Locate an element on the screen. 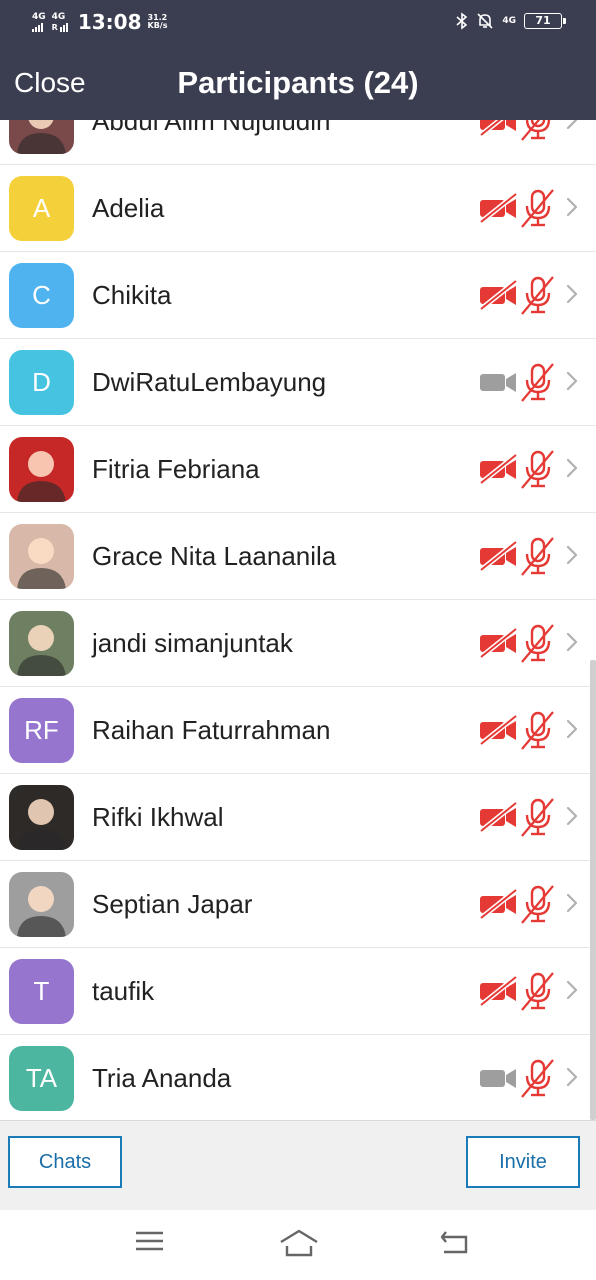  participant-name: Abdul Alim Nujuludin is located at coordinates (211, 128).